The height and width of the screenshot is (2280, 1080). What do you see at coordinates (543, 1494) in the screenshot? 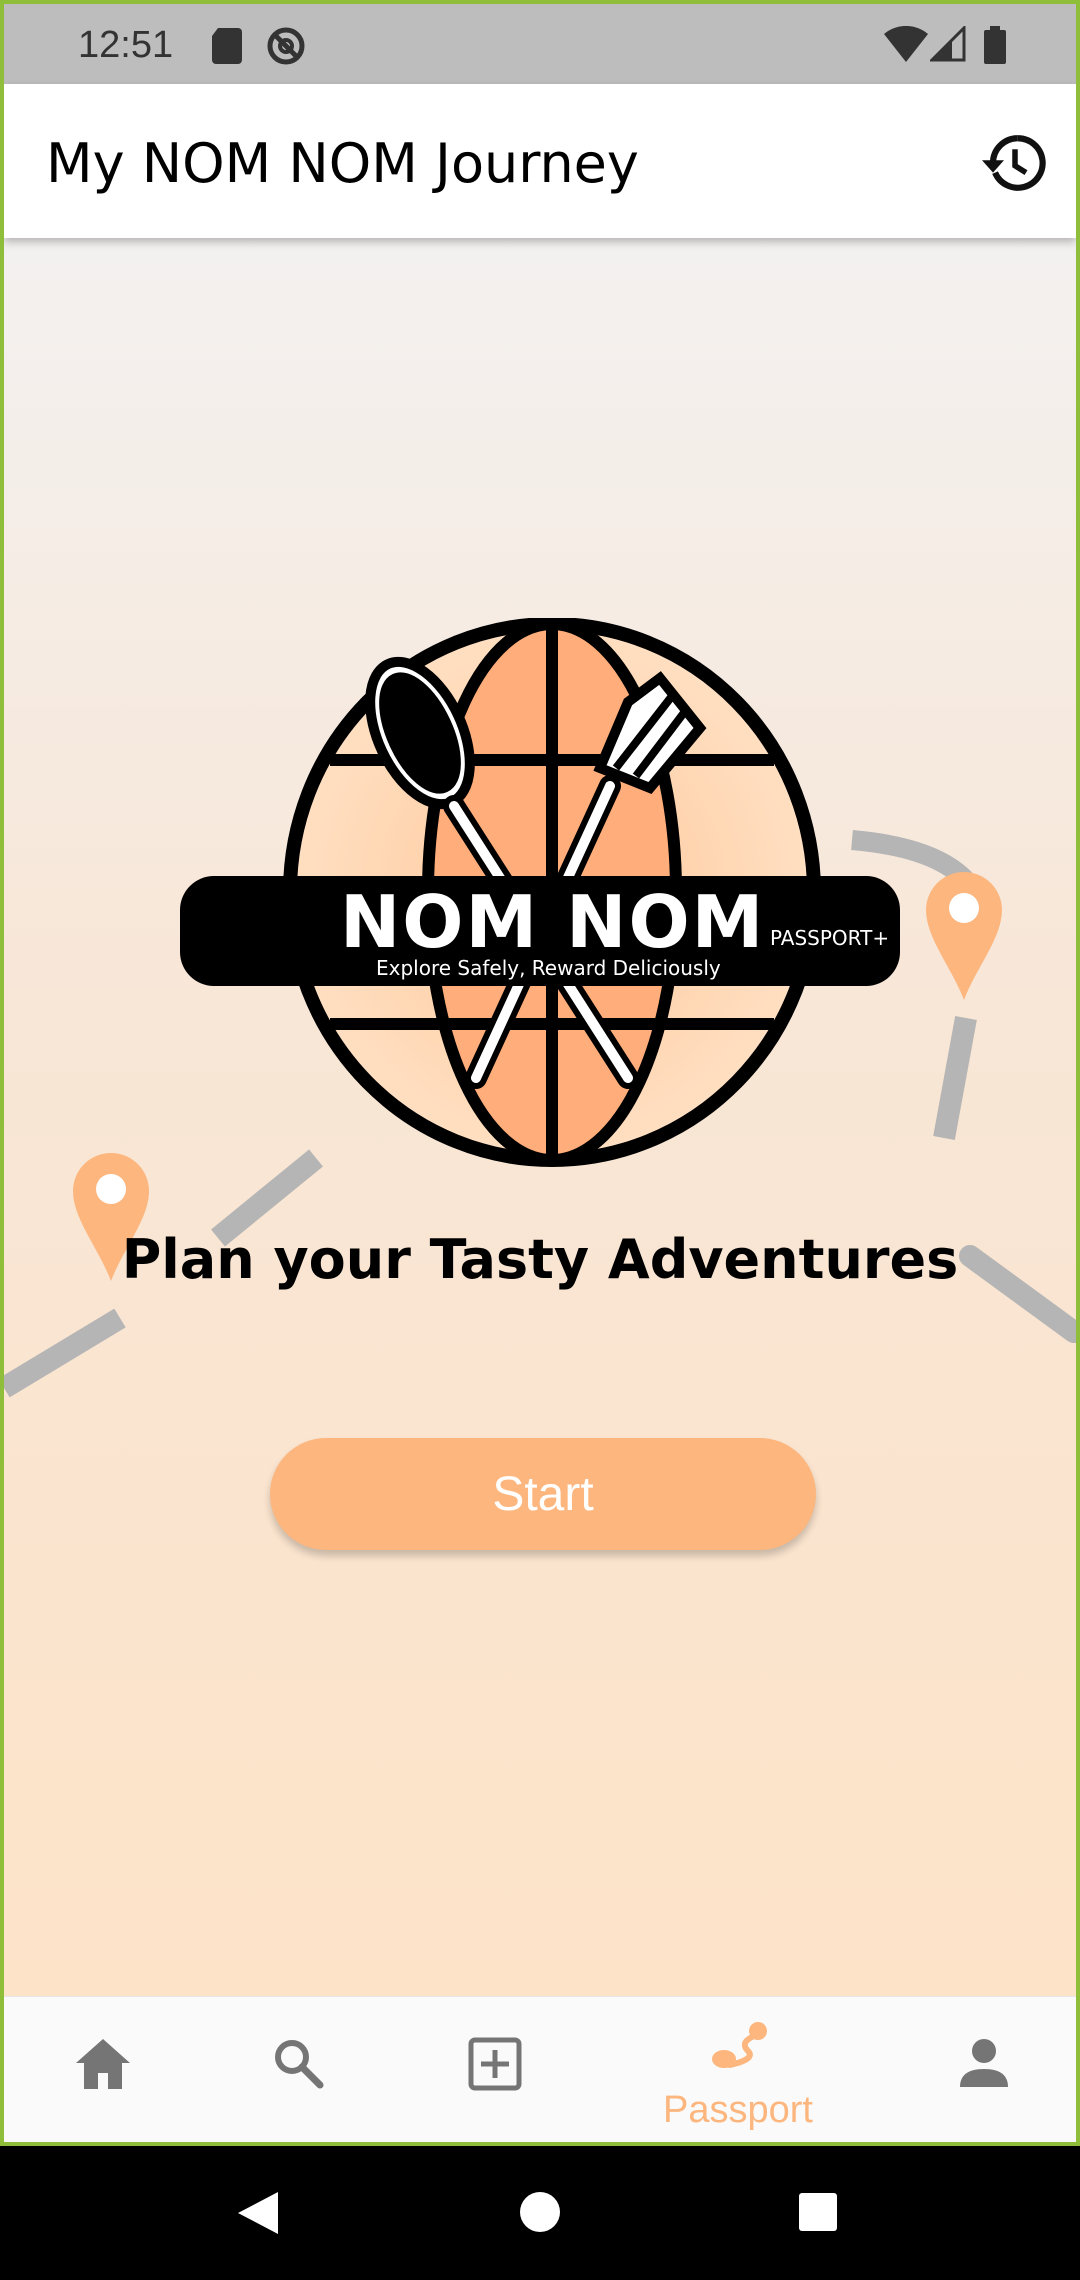
I see `start-button: Start` at bounding box center [543, 1494].